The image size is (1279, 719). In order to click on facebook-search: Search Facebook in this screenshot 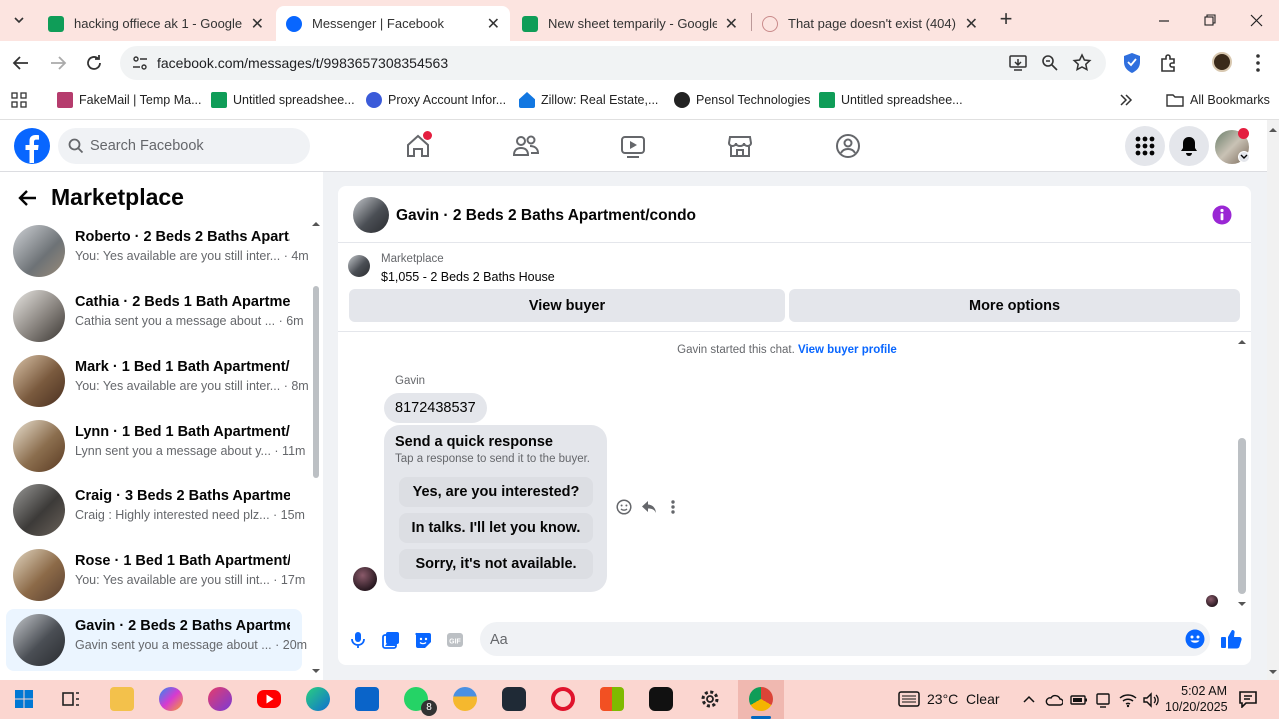, I will do `click(184, 146)`.